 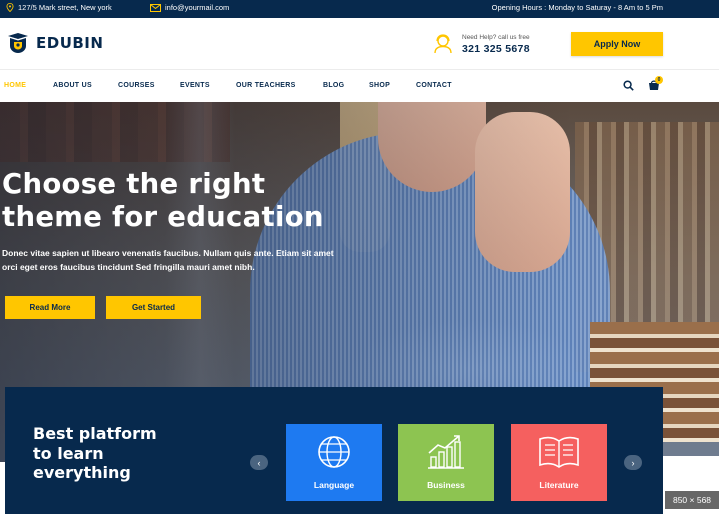 I want to click on edubin-logo-icon, so click(x=18, y=43).